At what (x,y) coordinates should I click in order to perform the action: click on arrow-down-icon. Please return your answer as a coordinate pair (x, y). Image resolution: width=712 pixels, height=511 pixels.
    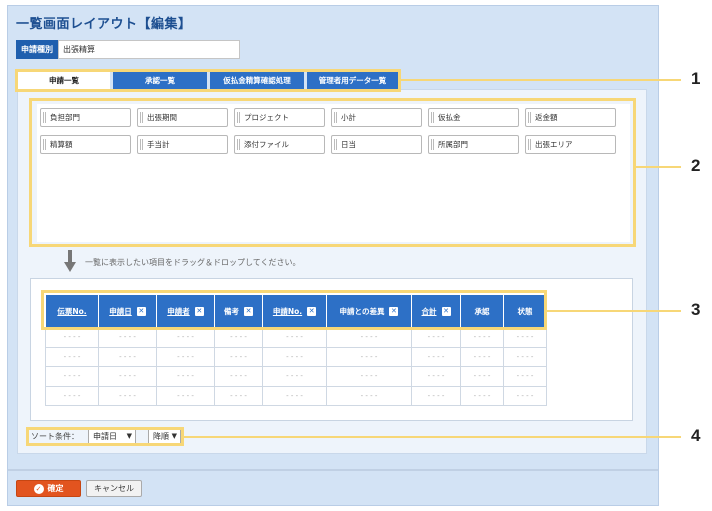
    Looking at the image, I should click on (70, 261).